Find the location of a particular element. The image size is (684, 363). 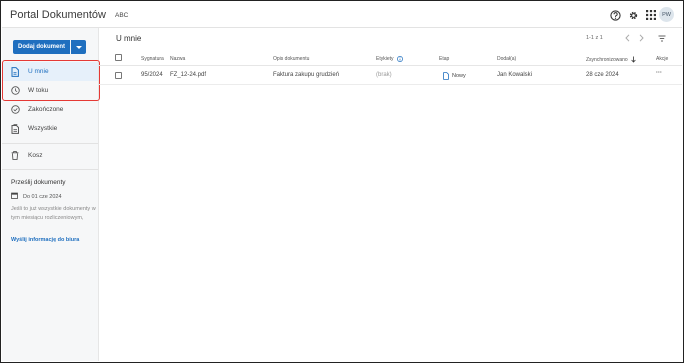

row-checkbox is located at coordinates (118, 75).